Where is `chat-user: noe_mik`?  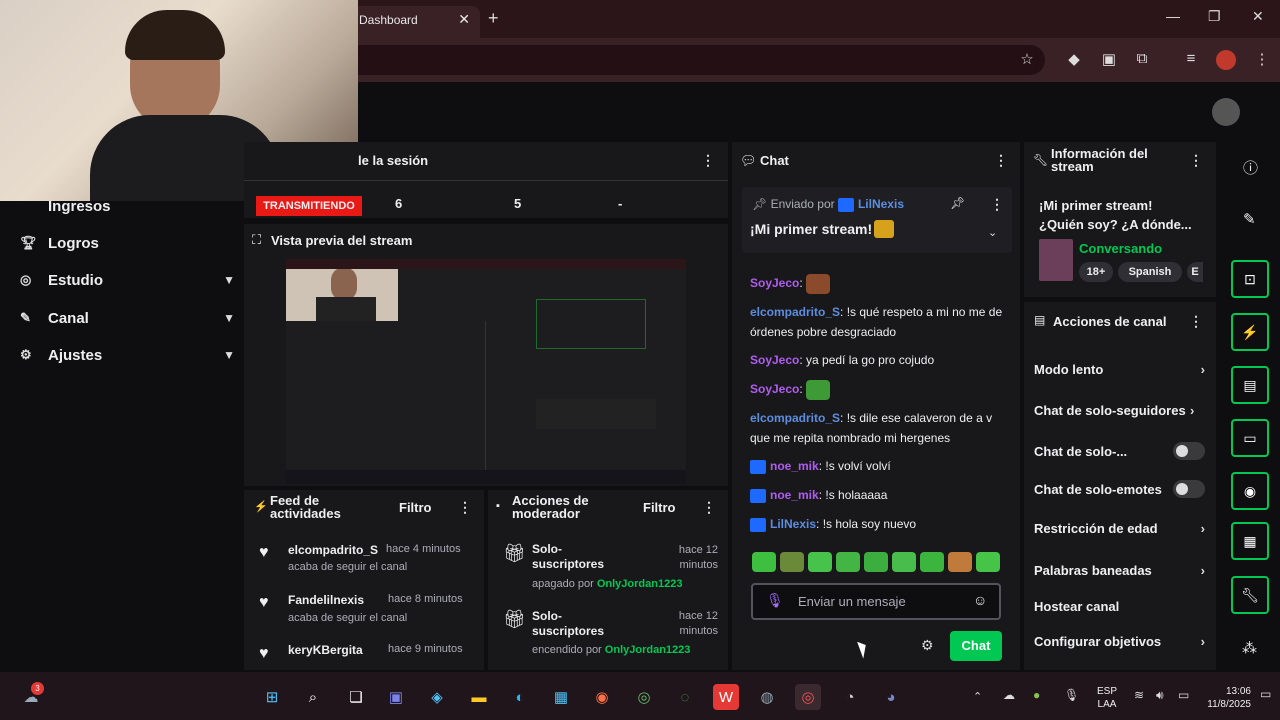
chat-user: noe_mik is located at coordinates (794, 495).